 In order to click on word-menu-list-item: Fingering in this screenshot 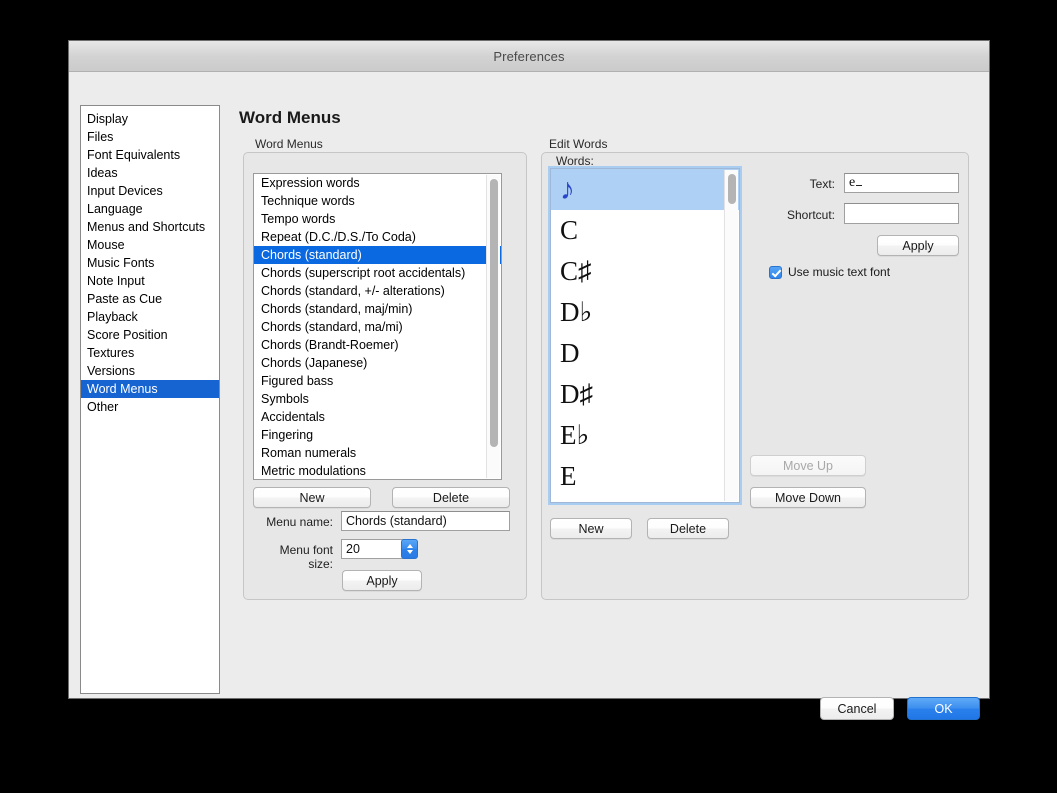, I will do `click(377, 435)`.